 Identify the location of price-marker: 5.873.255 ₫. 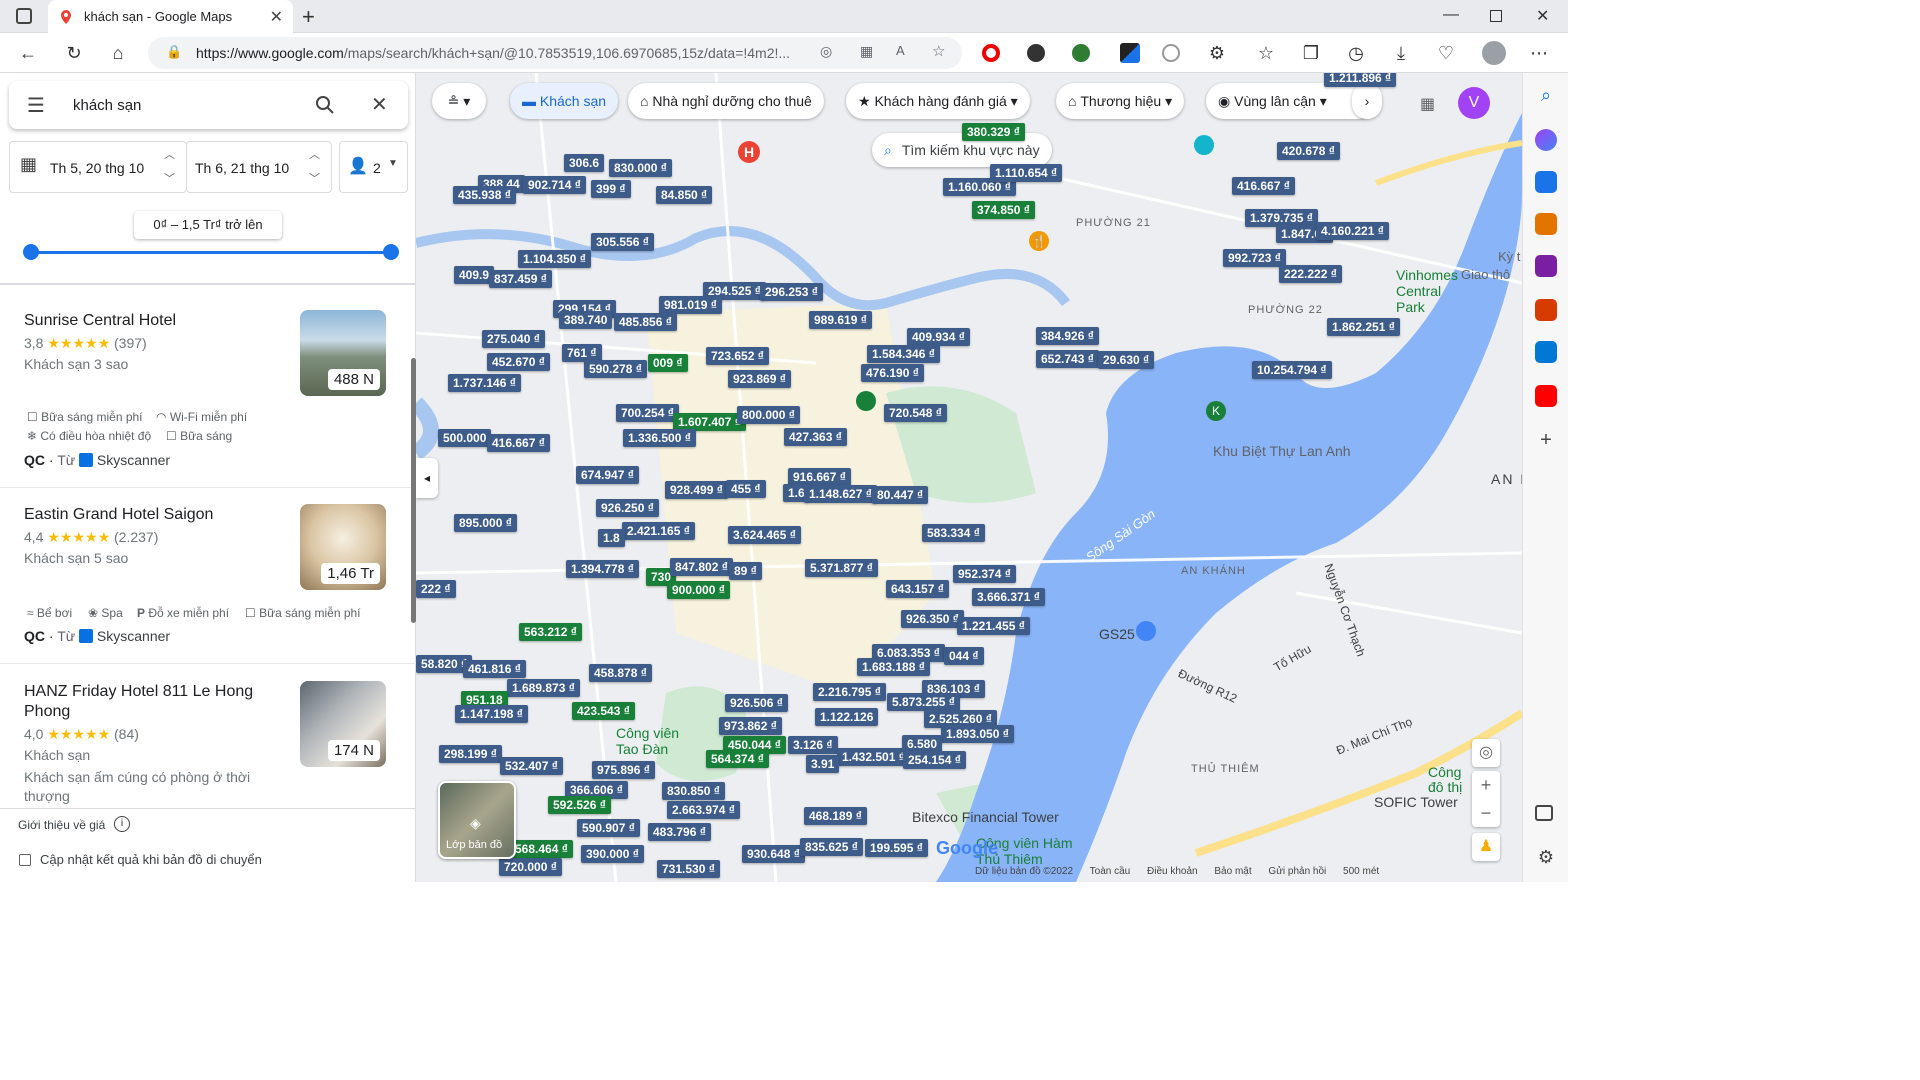
(923, 702).